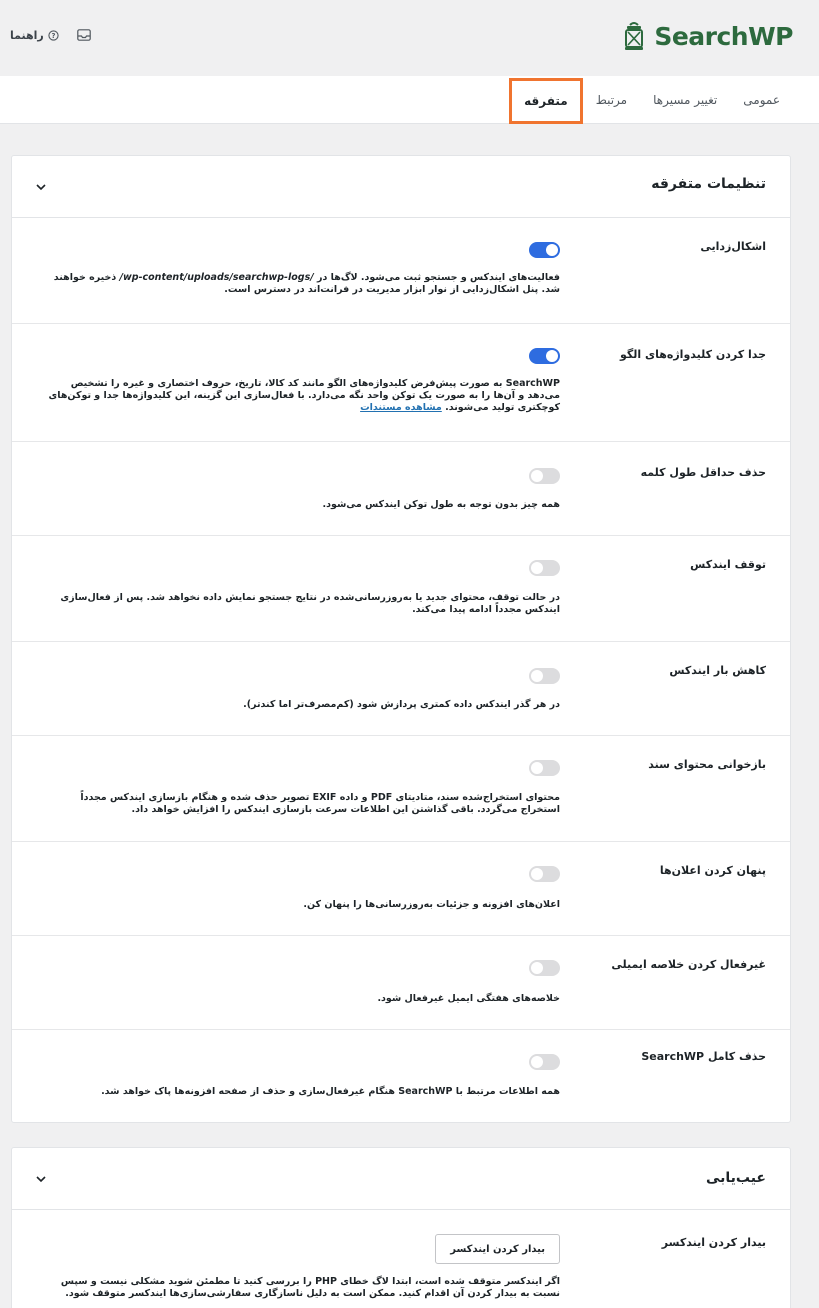  I want to click on settings-tabs: عمومی تغییر مسیرها مرتبط متفرقه, so click(651, 100).